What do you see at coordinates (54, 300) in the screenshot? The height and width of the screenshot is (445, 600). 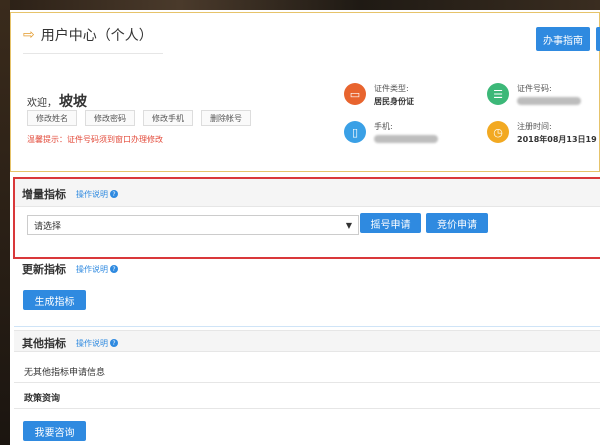 I see `generate-quota-button: 生成指标` at bounding box center [54, 300].